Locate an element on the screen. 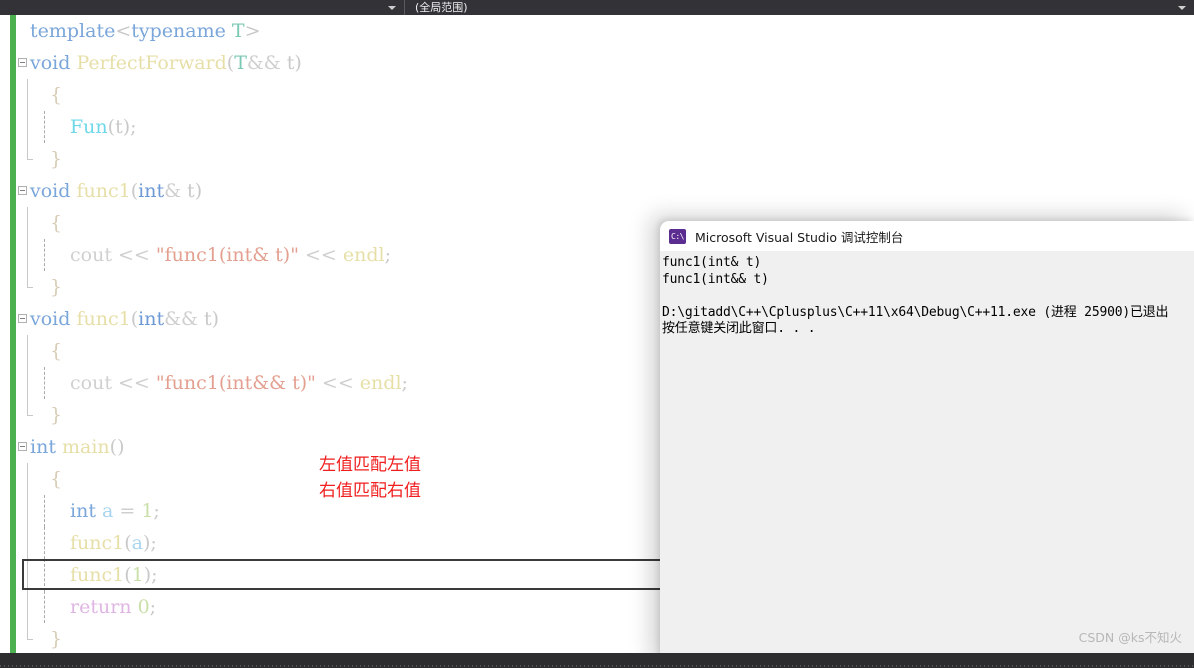  code-line-text: func1(a); is located at coordinates (93, 543).